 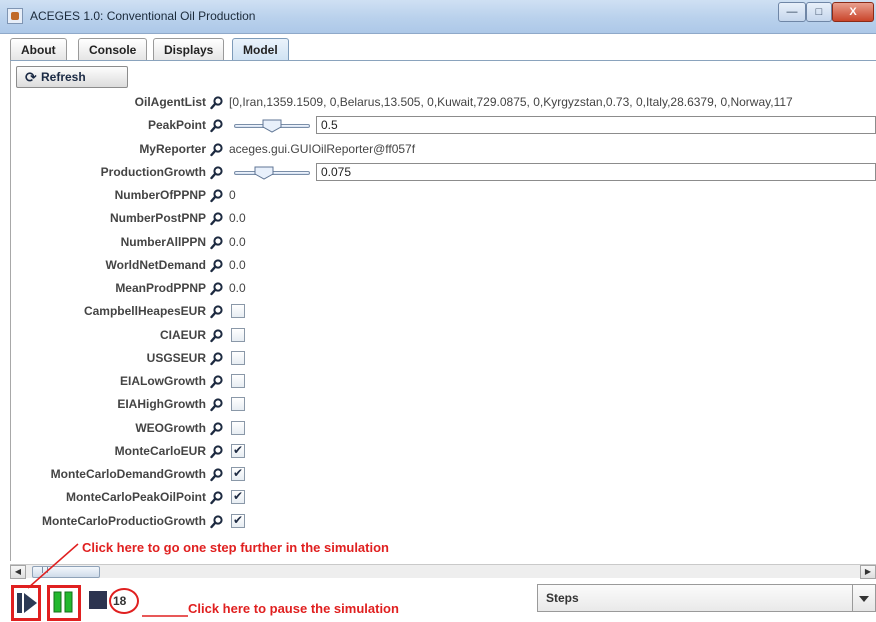 I want to click on refresh-icon: ⟳, so click(x=31, y=77).